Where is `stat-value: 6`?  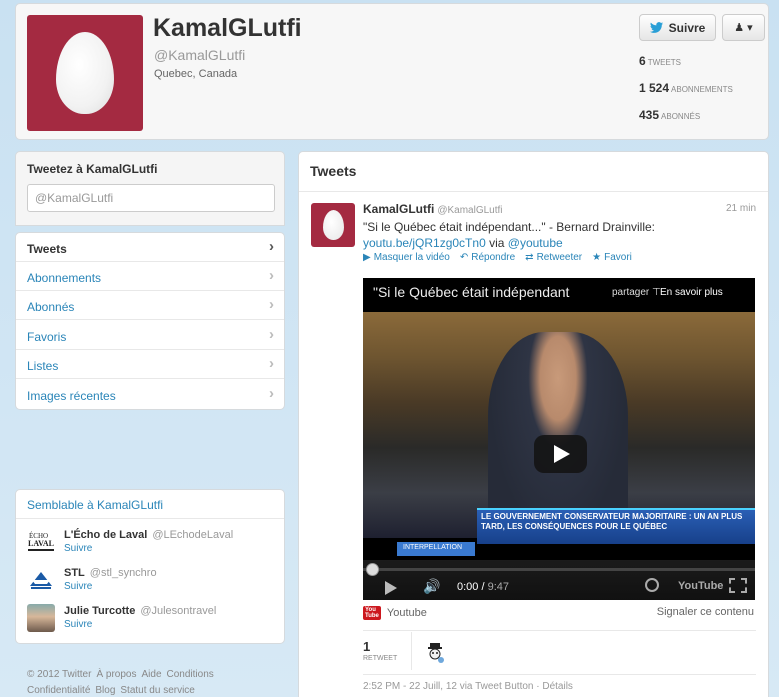 stat-value: 6 is located at coordinates (642, 61).